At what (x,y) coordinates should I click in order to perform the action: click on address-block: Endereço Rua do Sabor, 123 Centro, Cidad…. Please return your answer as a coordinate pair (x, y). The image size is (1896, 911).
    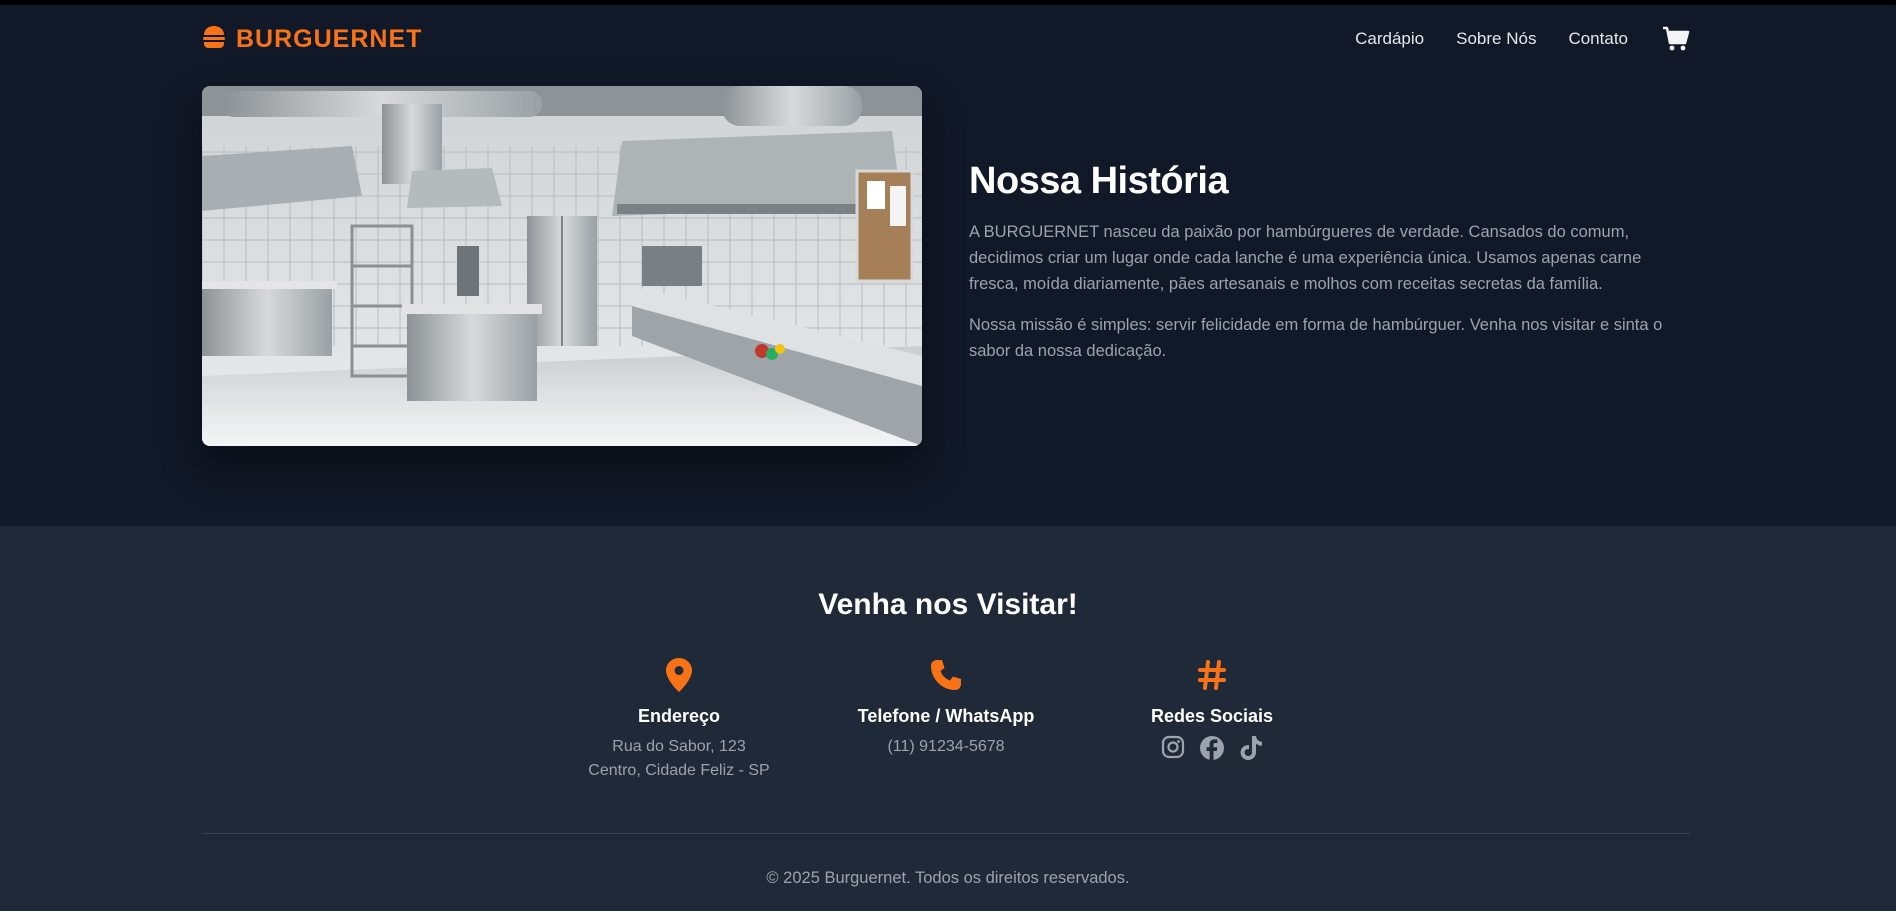
    Looking at the image, I should click on (679, 719).